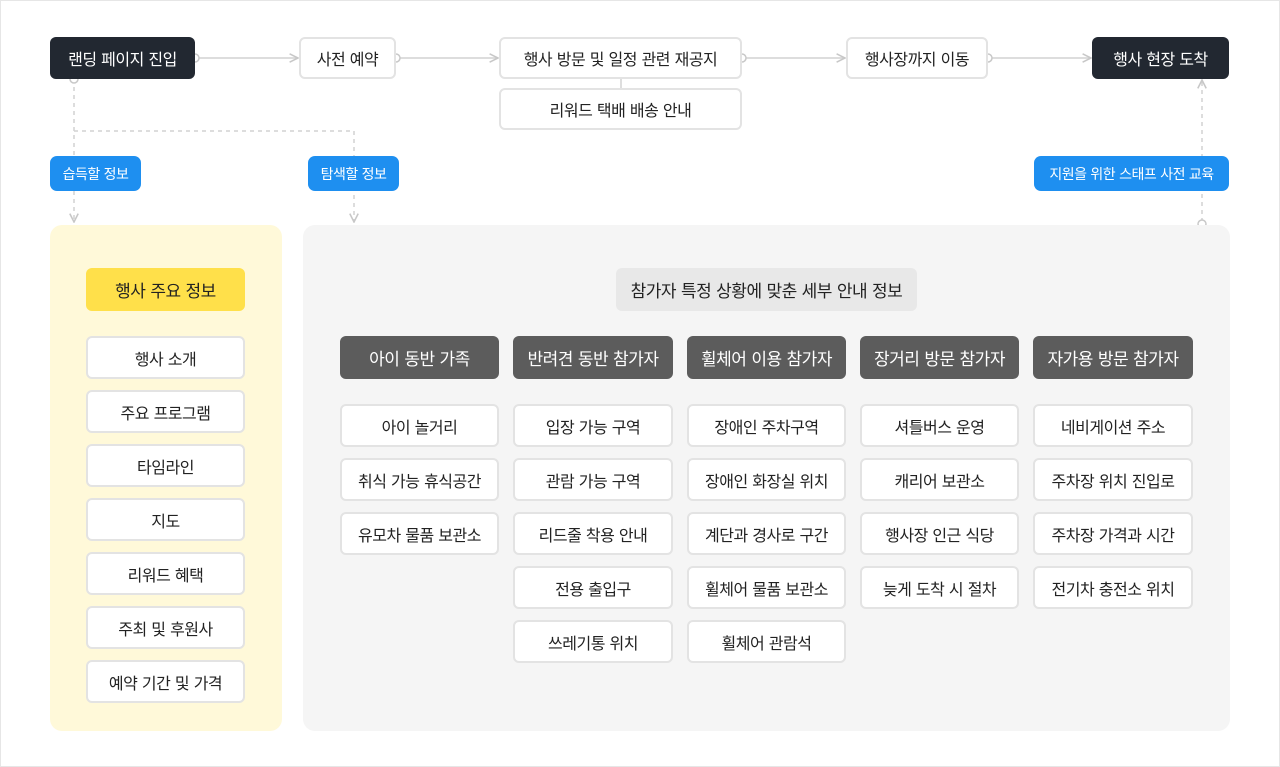  Describe the element at coordinates (1113, 587) in the screenshot. I see `column-item: 전기차 충전소 위치` at that location.